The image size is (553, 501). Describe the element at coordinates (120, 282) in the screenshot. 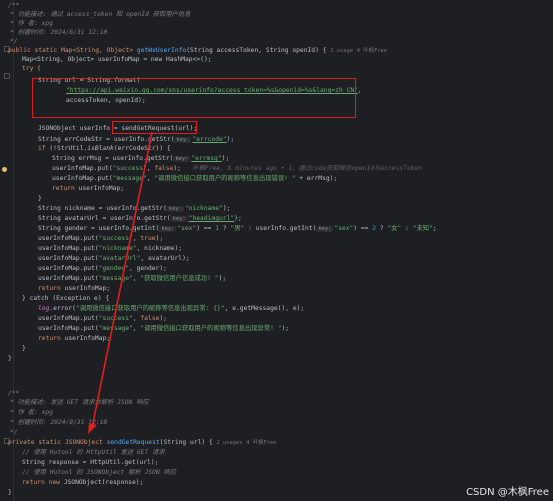

I see `annotation-arrow` at that location.